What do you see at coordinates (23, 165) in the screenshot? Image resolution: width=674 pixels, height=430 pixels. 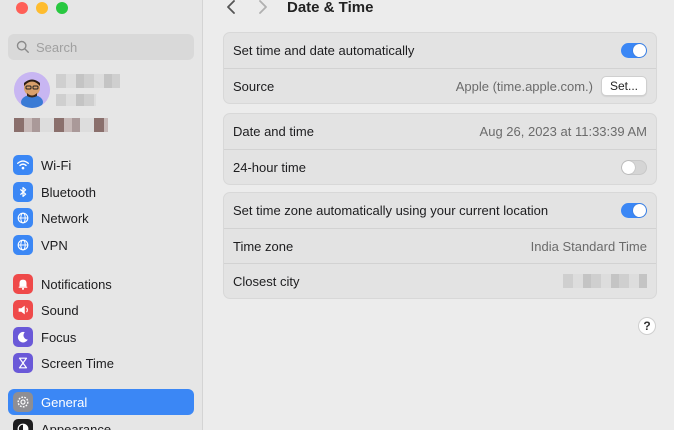 I see `wifi-icon` at bounding box center [23, 165].